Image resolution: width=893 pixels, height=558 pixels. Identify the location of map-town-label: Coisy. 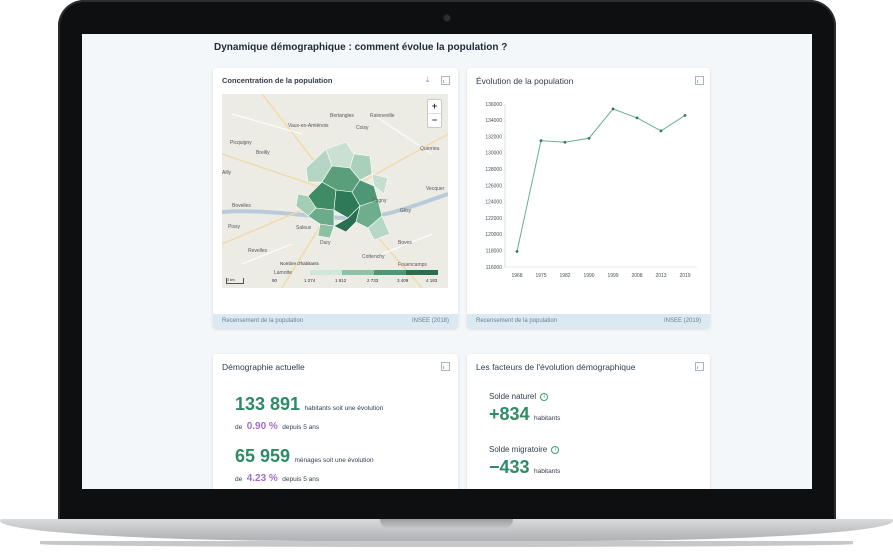
(362, 128).